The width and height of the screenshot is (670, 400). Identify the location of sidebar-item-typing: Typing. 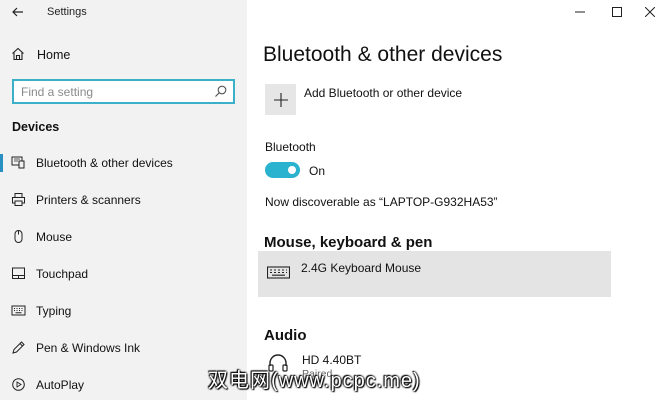
(123, 311).